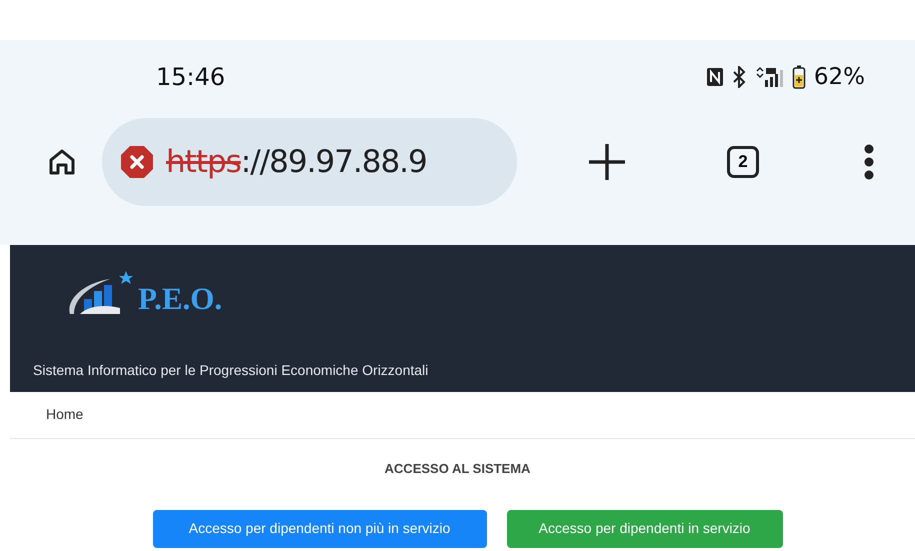 This screenshot has height=551, width=915. I want to click on battery-percentage: 62%, so click(839, 77).